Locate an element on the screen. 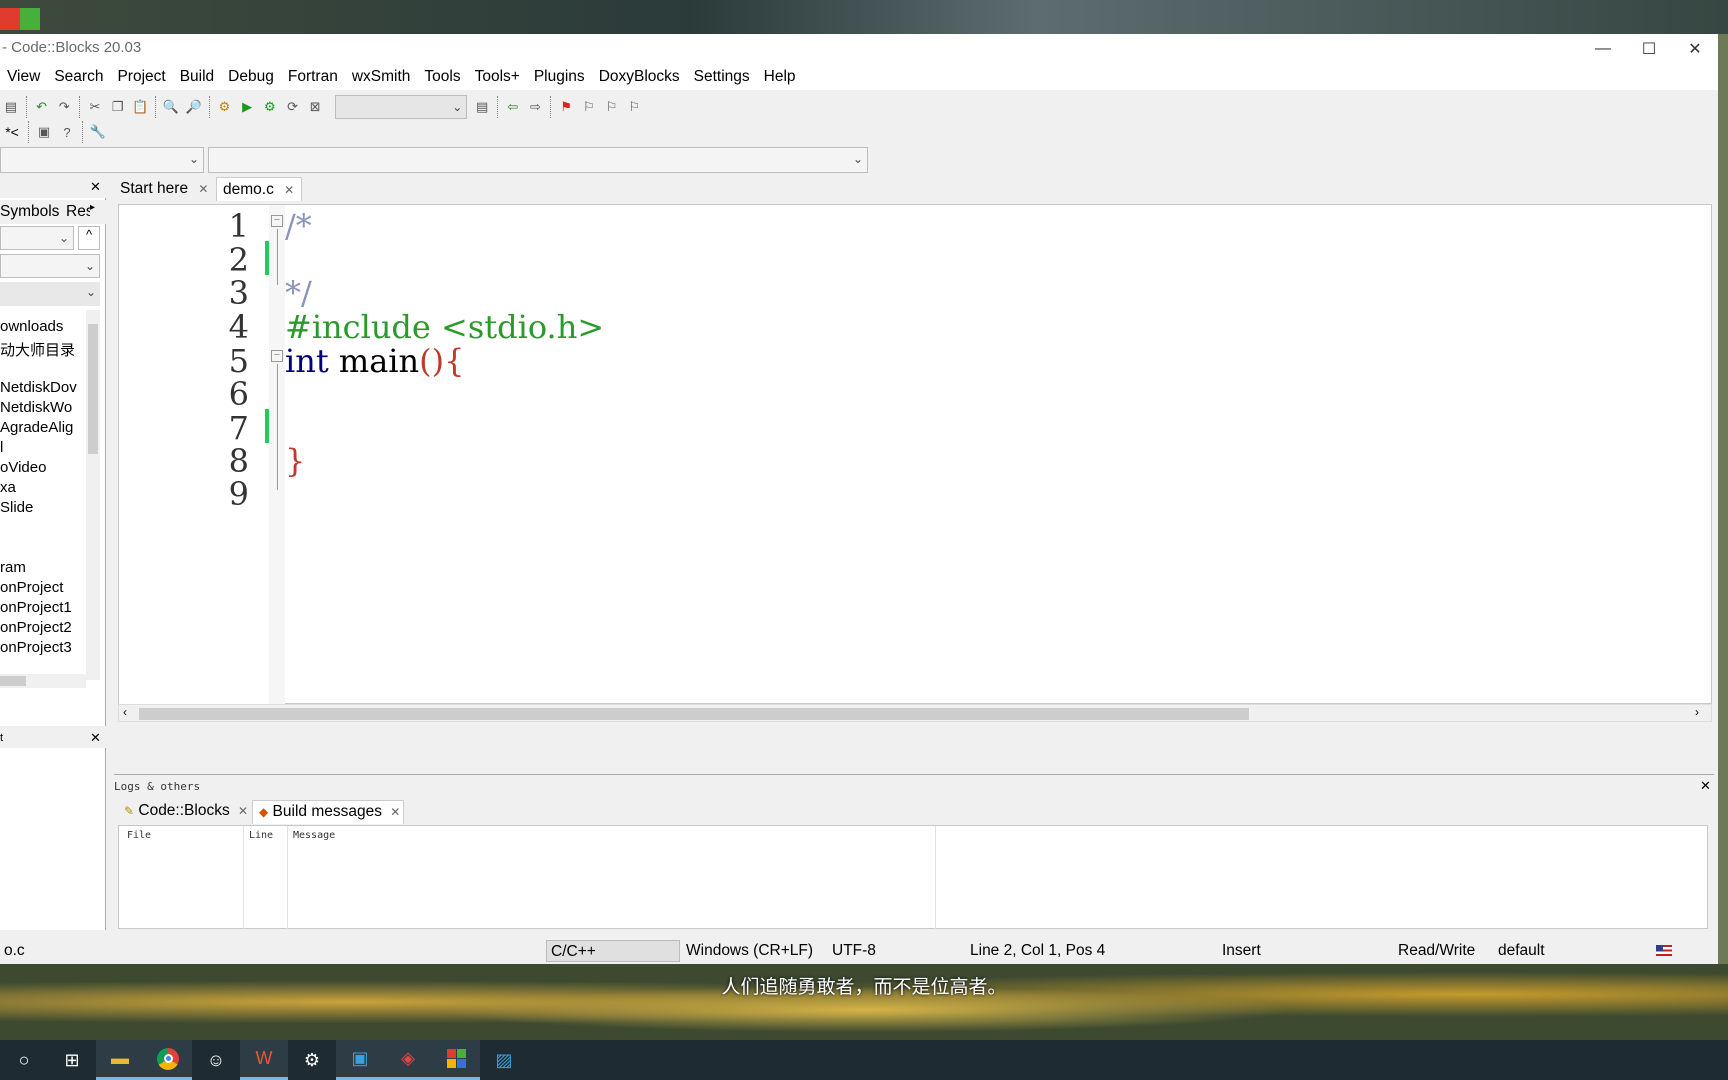  paste-icon: 📋 is located at coordinates (140, 107).